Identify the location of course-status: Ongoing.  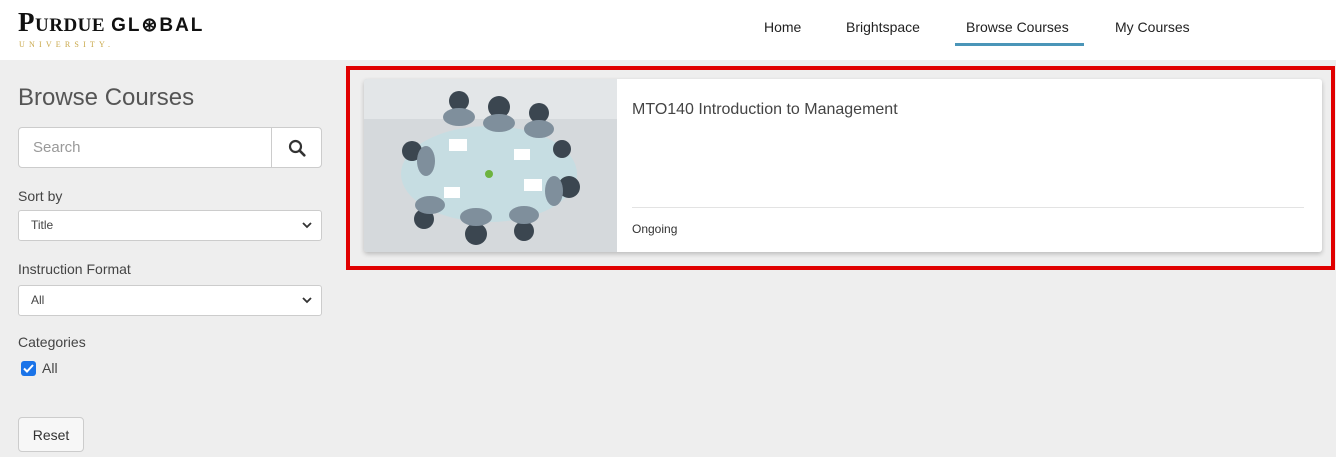
(655, 229).